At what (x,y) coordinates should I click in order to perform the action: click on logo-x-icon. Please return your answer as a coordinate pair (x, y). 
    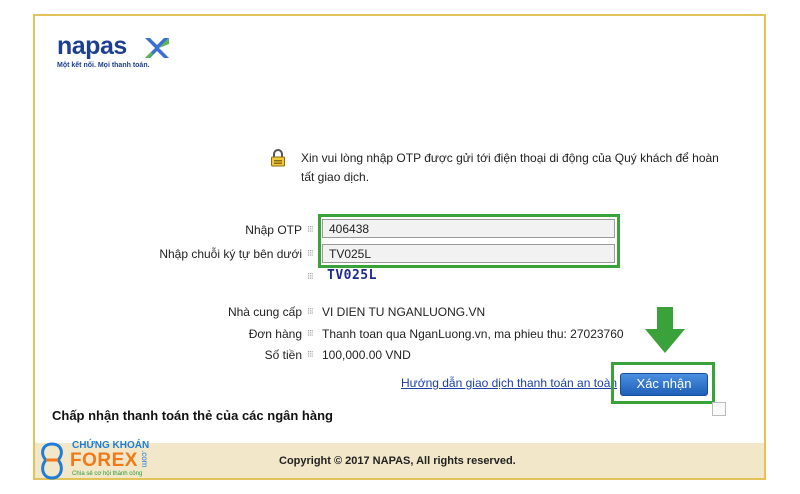
    Looking at the image, I should click on (157, 48).